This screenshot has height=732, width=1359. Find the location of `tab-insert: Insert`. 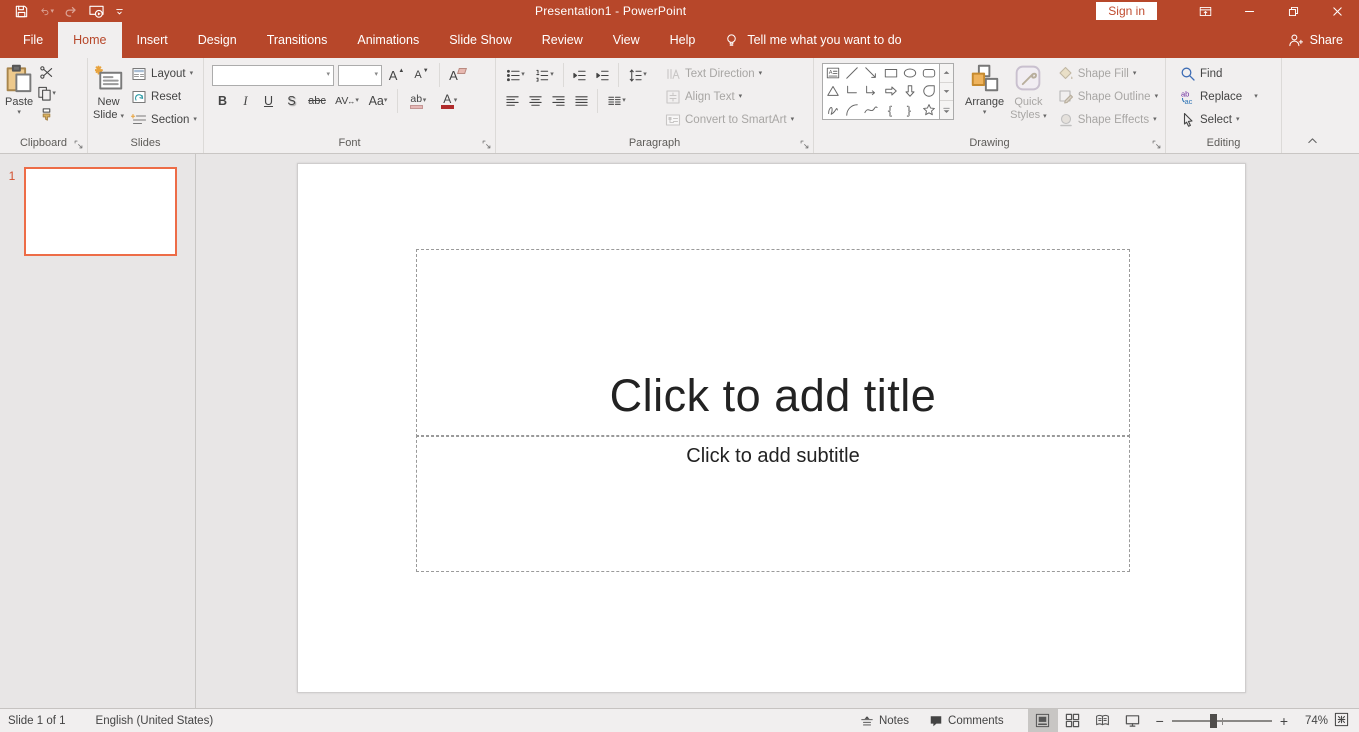

tab-insert: Insert is located at coordinates (152, 40).